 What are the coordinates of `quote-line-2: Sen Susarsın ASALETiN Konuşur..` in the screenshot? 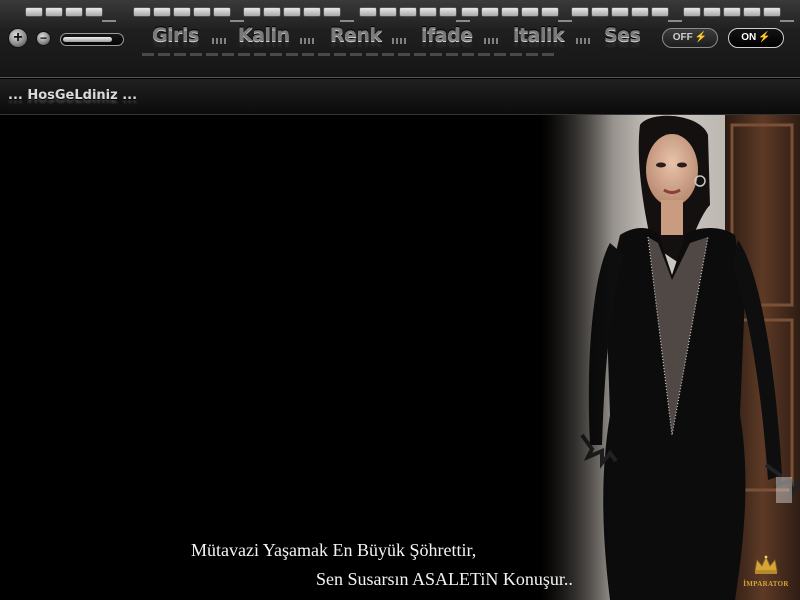 It's located at (444, 579).